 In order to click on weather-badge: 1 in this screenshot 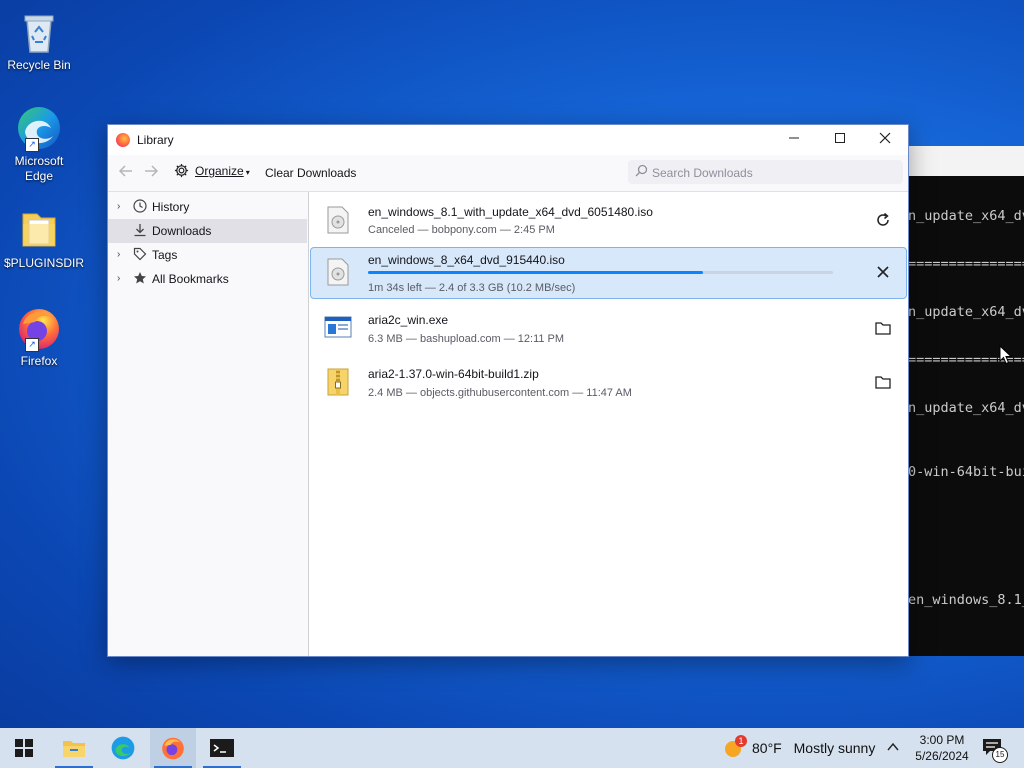, I will do `click(741, 741)`.